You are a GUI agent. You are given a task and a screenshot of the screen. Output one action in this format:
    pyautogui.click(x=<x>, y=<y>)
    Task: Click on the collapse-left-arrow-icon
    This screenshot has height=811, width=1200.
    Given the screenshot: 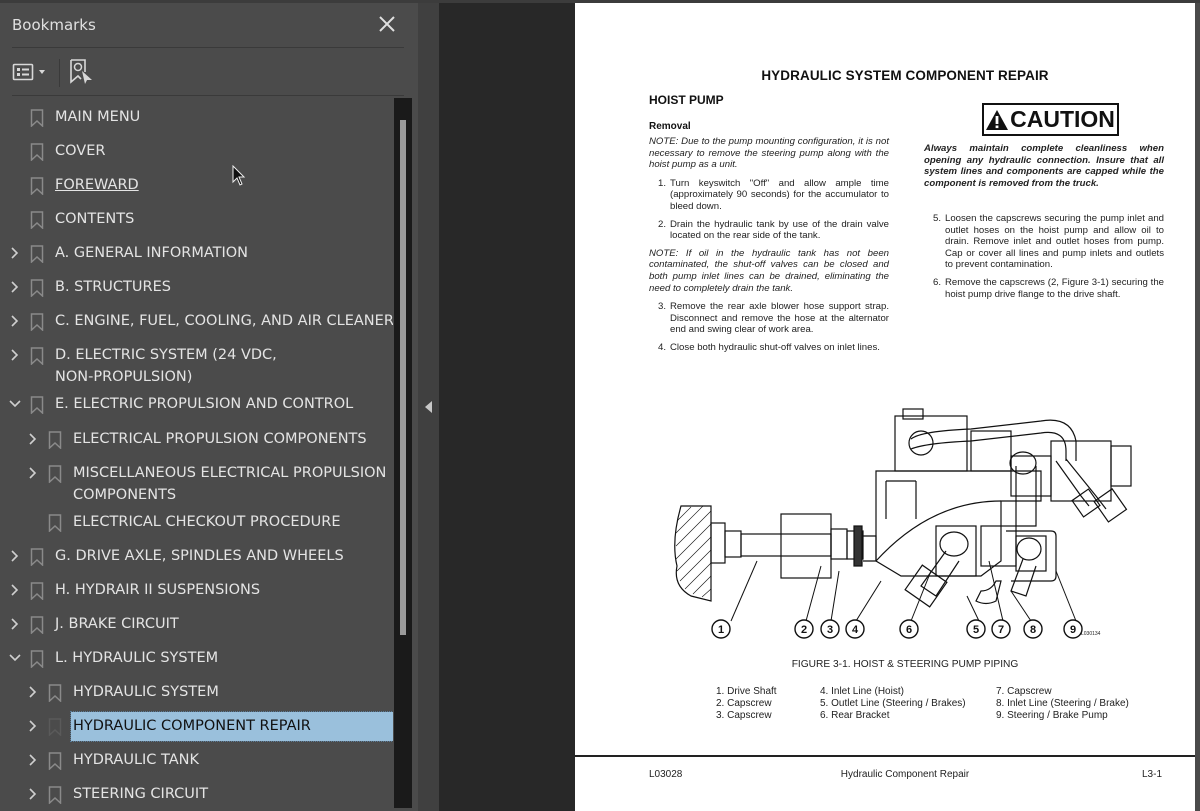 What is the action you would take?
    pyautogui.click(x=429, y=406)
    